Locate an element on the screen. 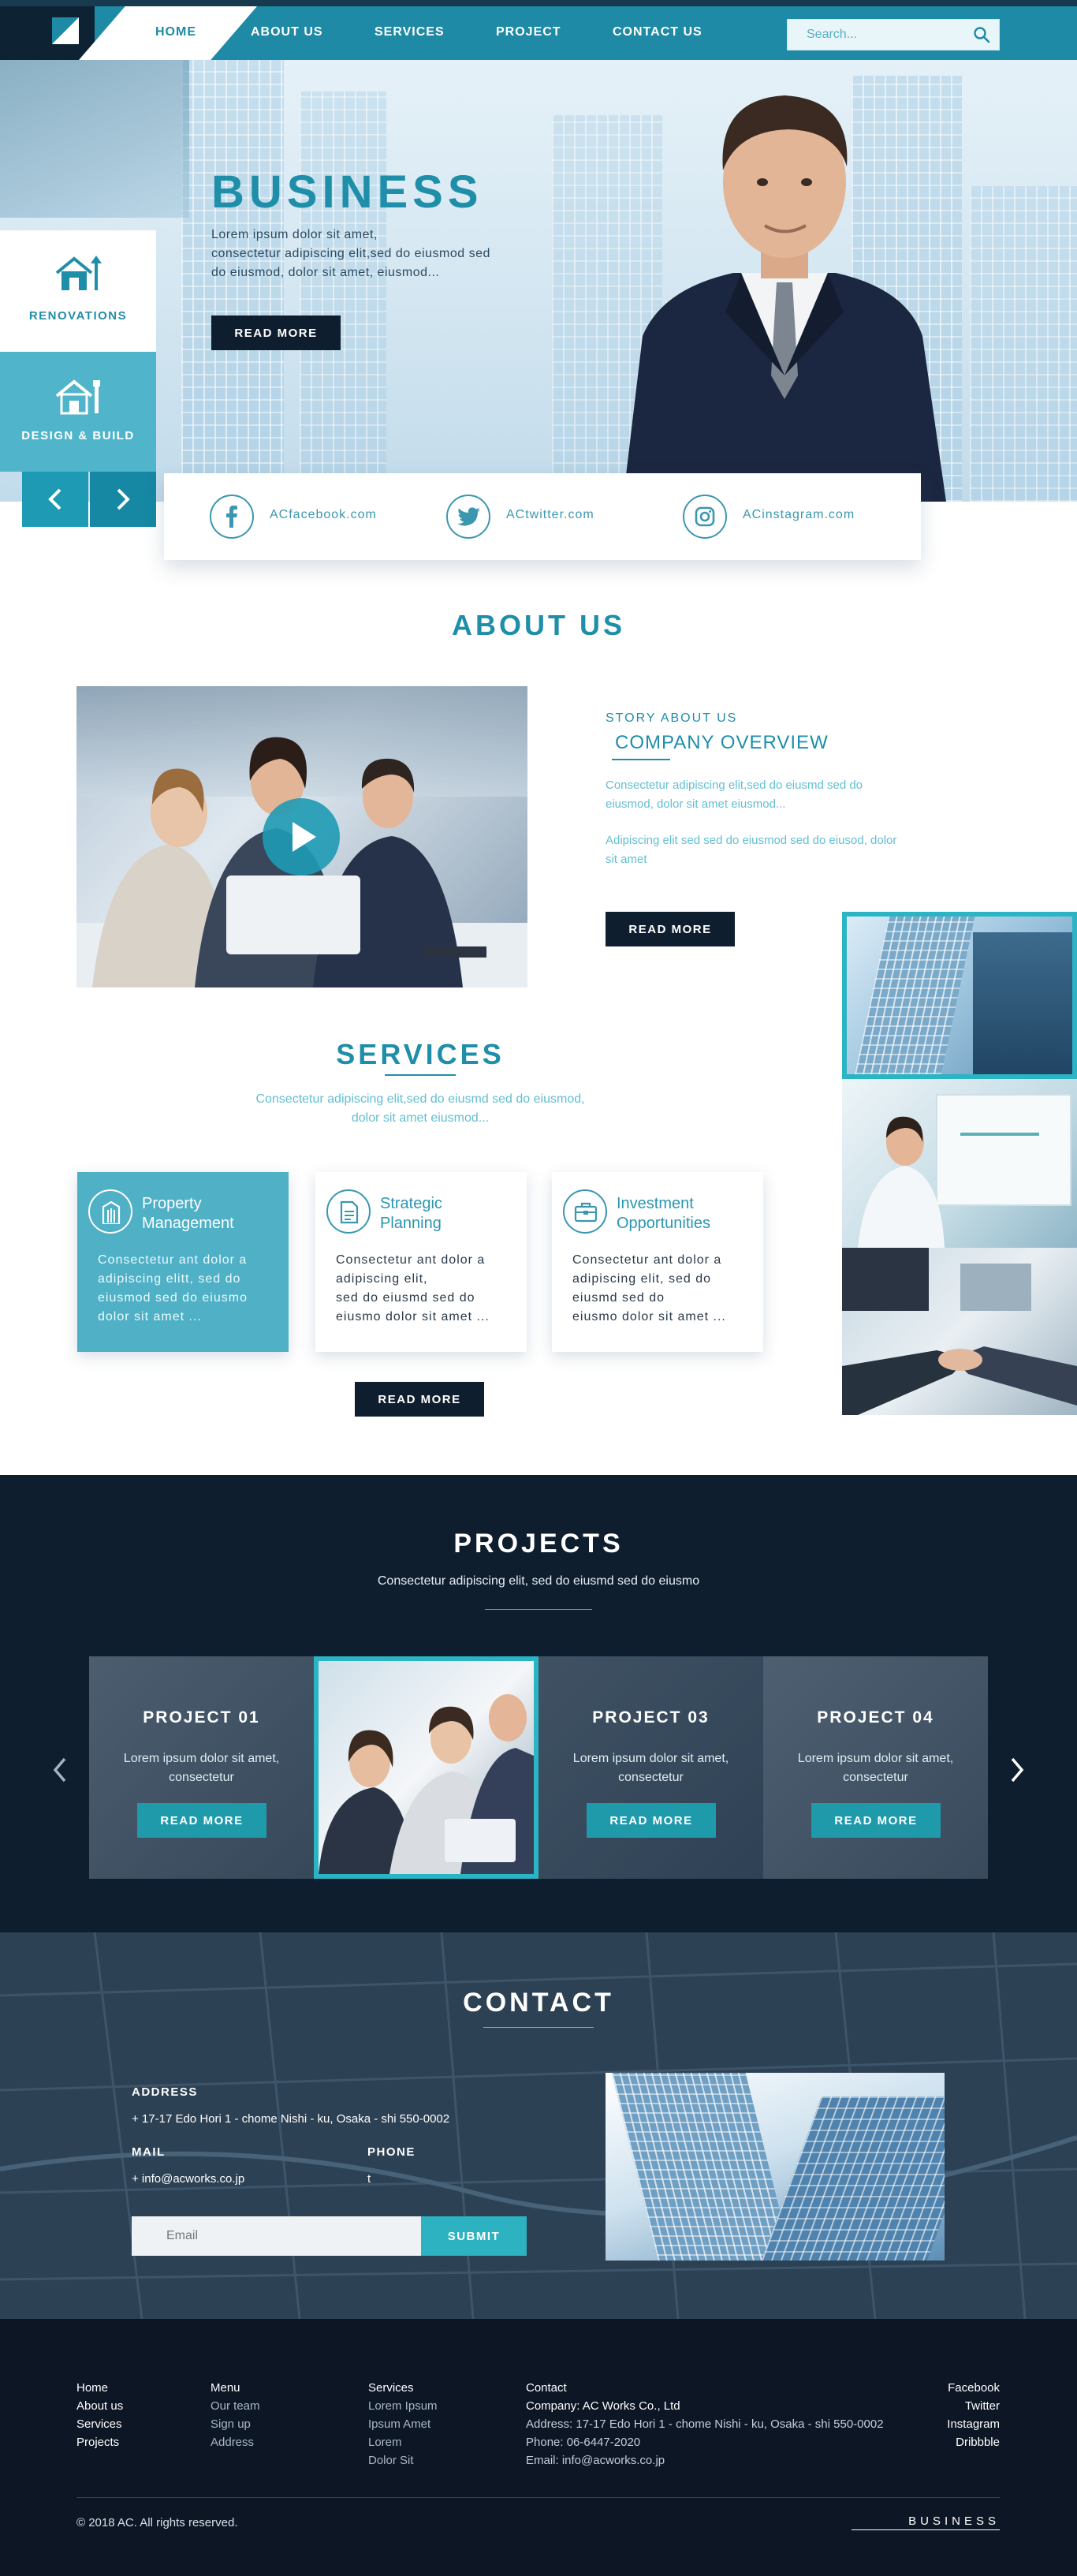  footer-link: Projects is located at coordinates (100, 2442).